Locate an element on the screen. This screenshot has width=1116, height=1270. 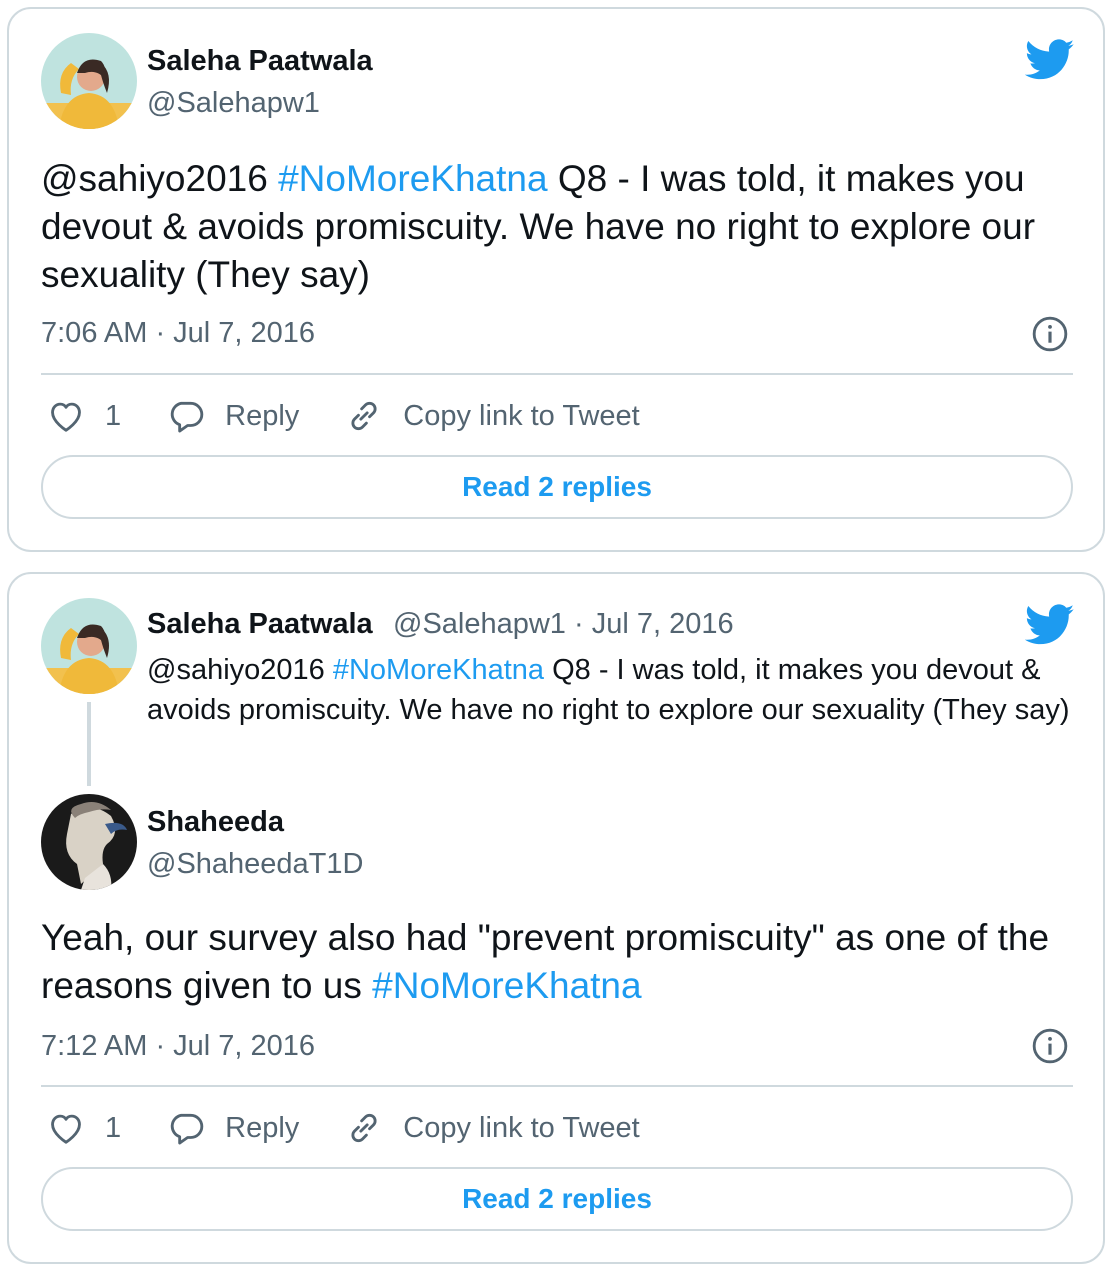
thread-line is located at coordinates (89, 744).